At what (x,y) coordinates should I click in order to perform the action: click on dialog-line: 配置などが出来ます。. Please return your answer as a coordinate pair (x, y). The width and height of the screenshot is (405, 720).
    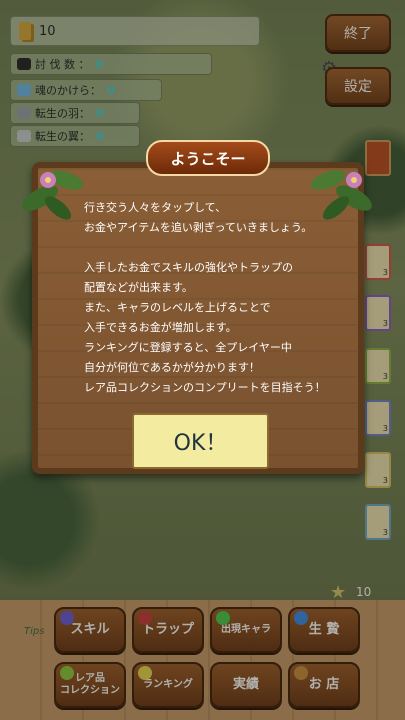
    Looking at the image, I should click on (138, 287).